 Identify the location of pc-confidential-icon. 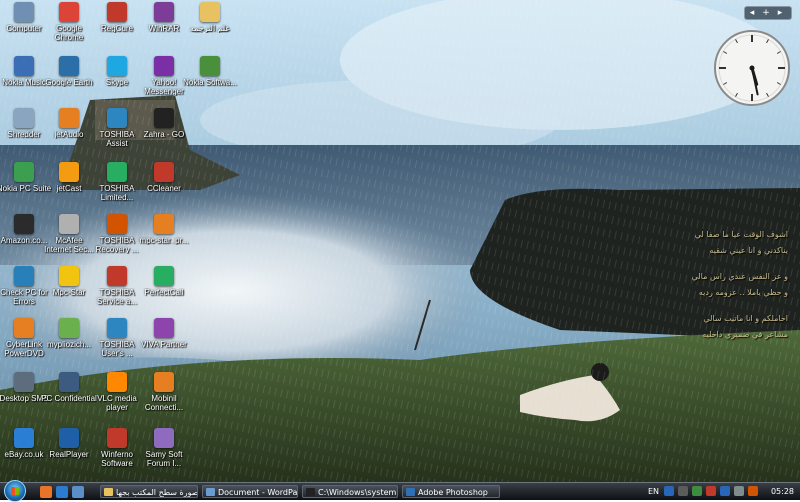
(69, 382).